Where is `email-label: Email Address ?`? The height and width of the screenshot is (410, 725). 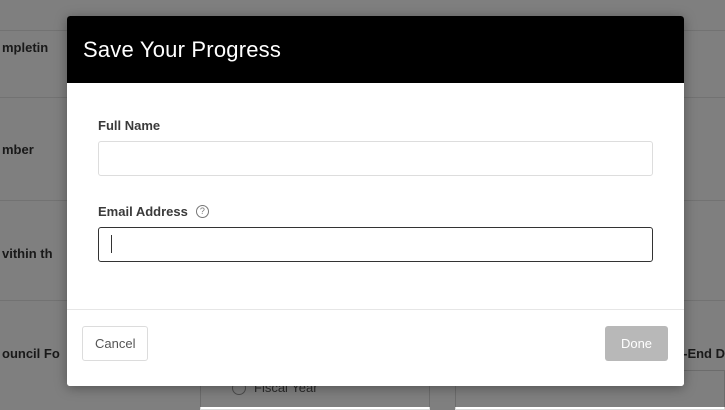 email-label: Email Address ? is located at coordinates (375, 211).